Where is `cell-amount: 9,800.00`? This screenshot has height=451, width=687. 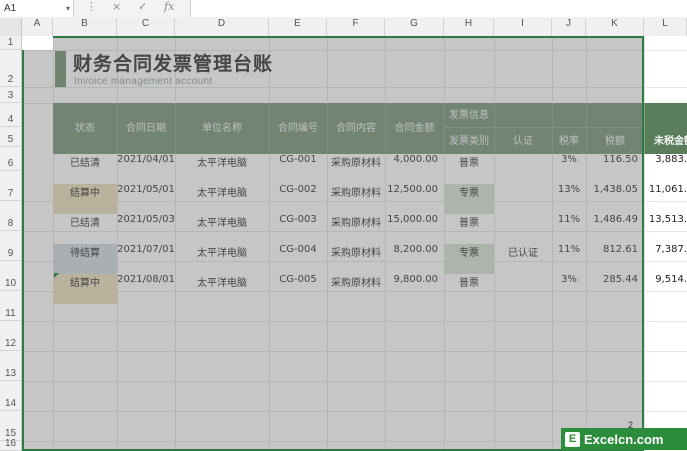
cell-amount: 9,800.00 is located at coordinates (414, 289).